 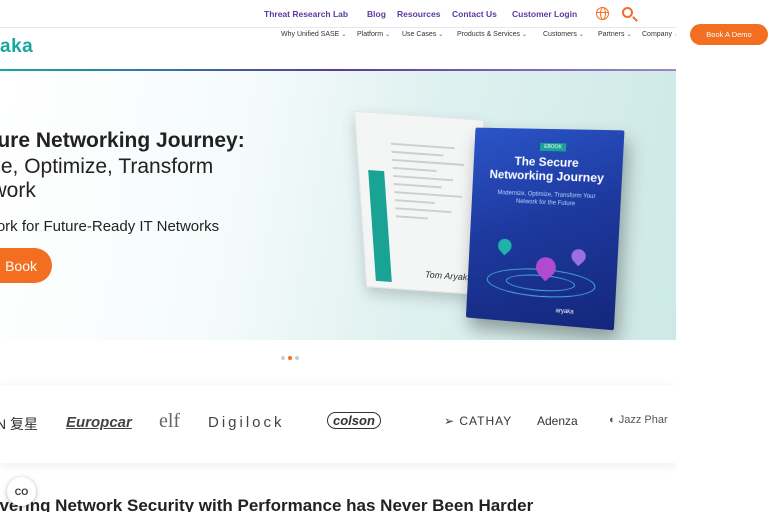 What do you see at coordinates (246, 422) in the screenshot?
I see `digilock-logo: Digilock` at bounding box center [246, 422].